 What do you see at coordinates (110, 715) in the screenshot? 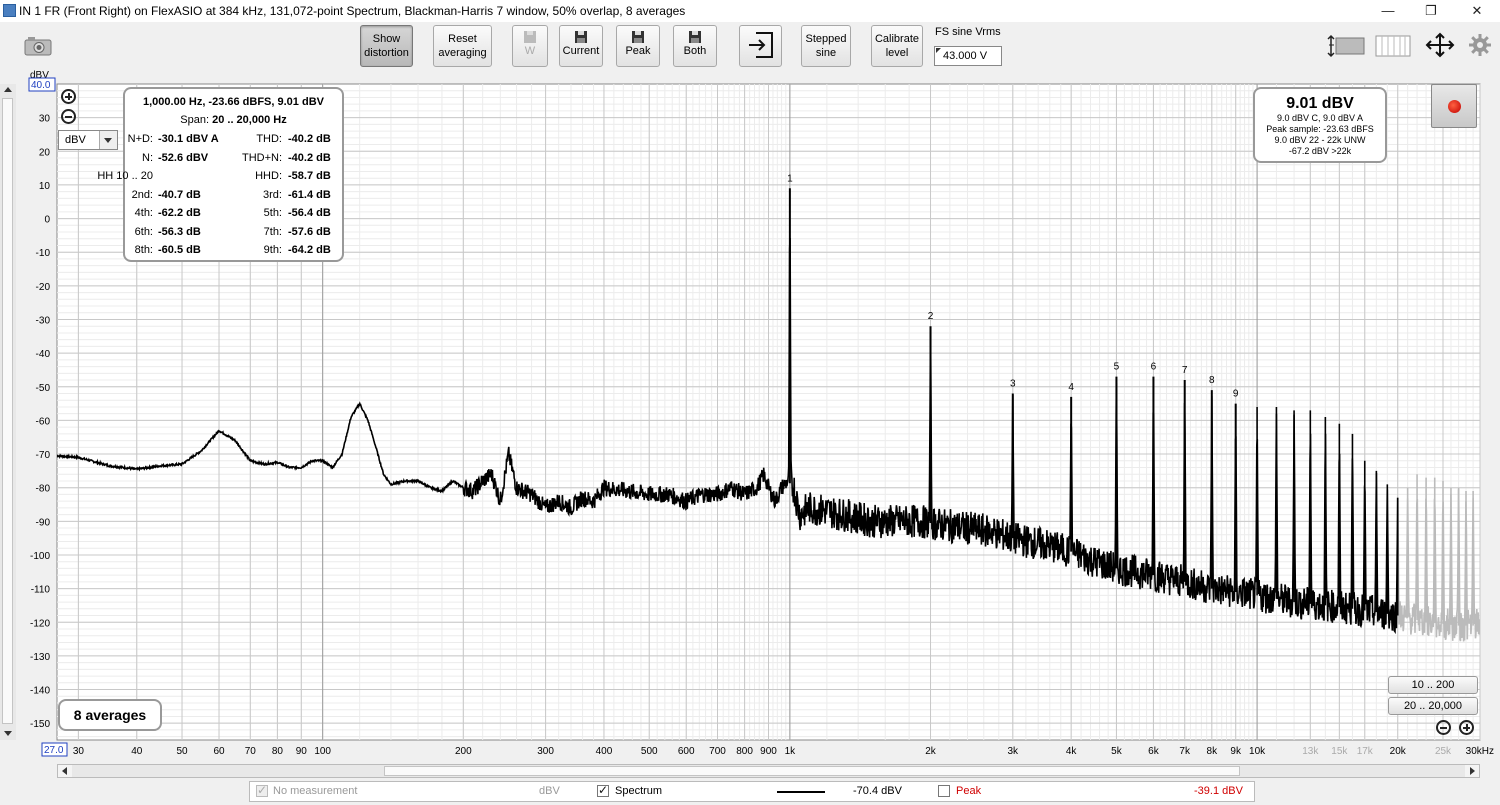
I see `averages-indicator: 8 averages` at bounding box center [110, 715].